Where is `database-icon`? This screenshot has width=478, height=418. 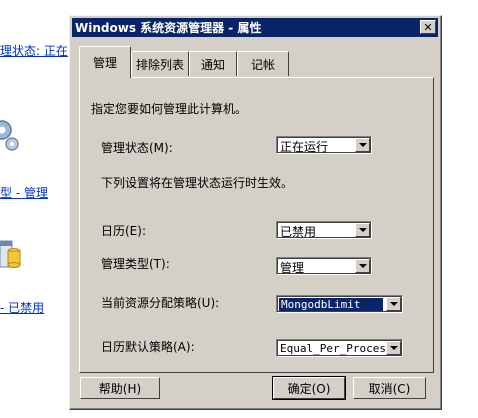 database-icon is located at coordinates (11, 256).